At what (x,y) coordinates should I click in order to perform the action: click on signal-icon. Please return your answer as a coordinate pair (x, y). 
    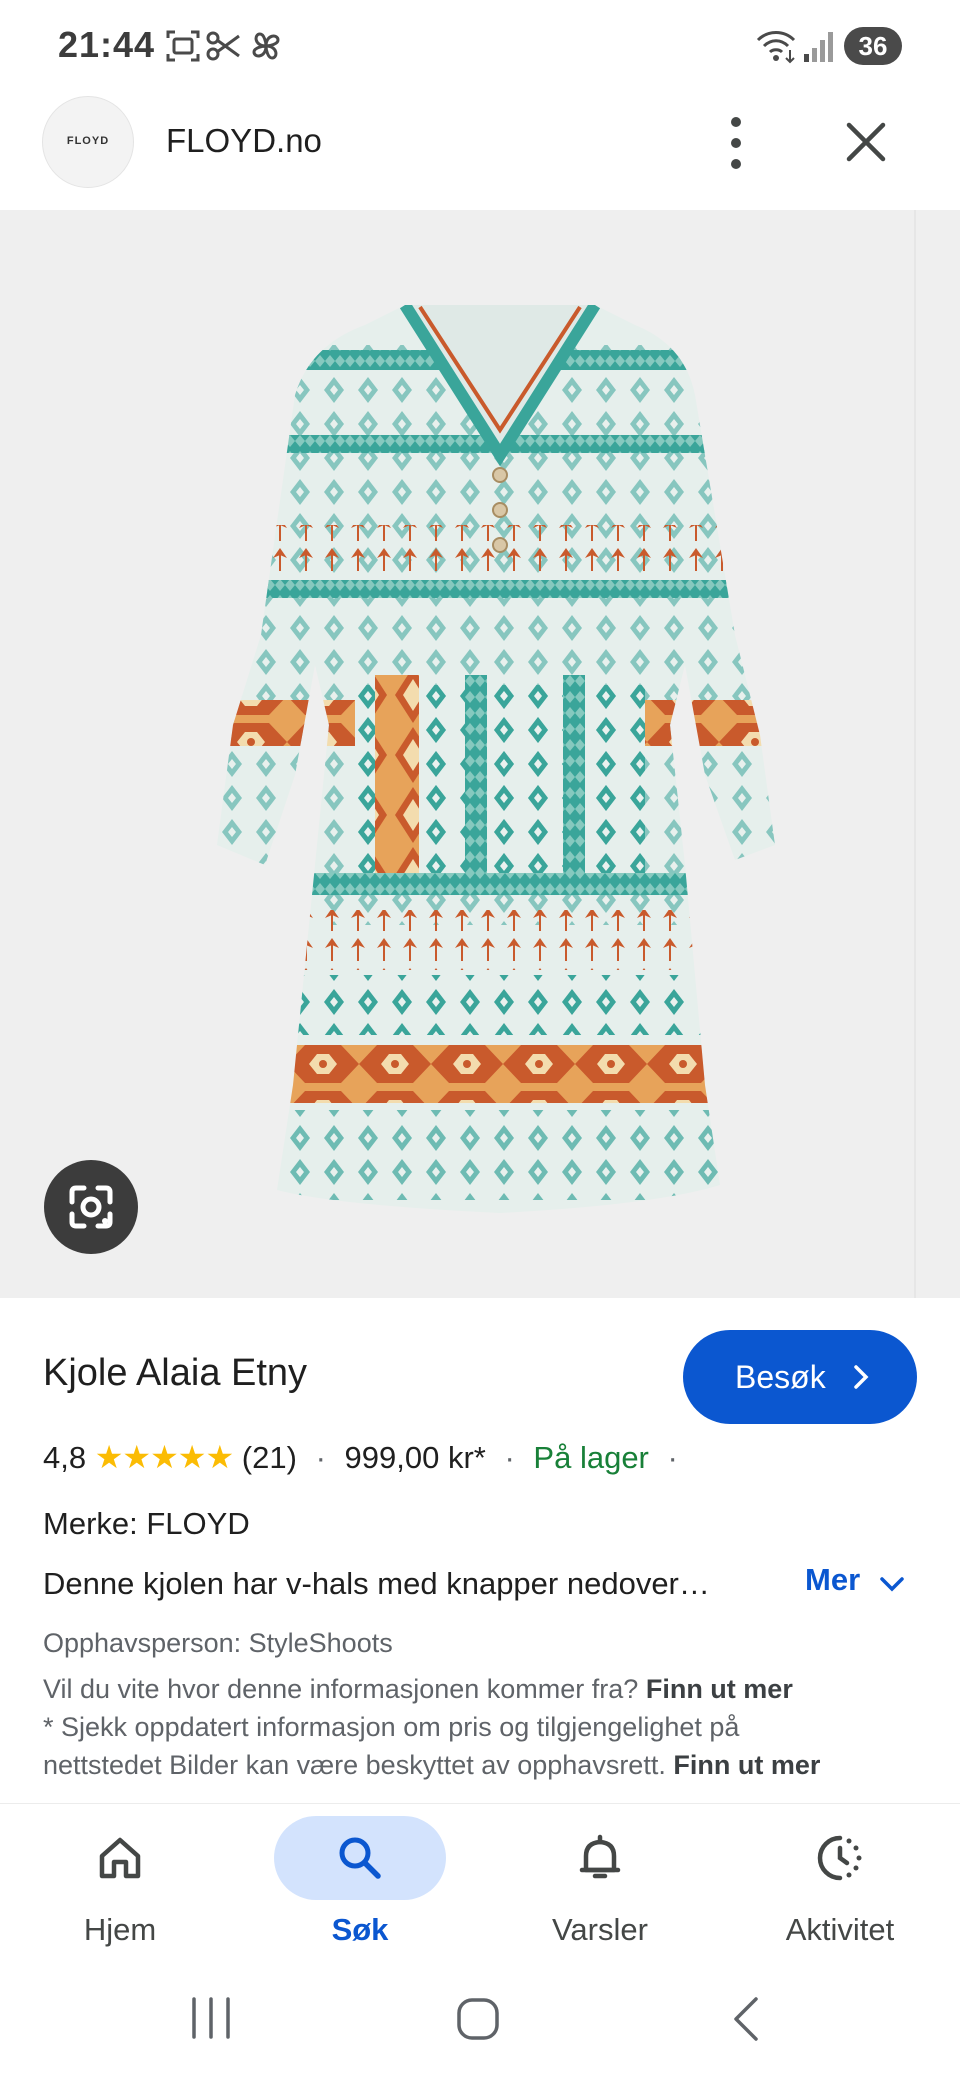
    Looking at the image, I should click on (818, 47).